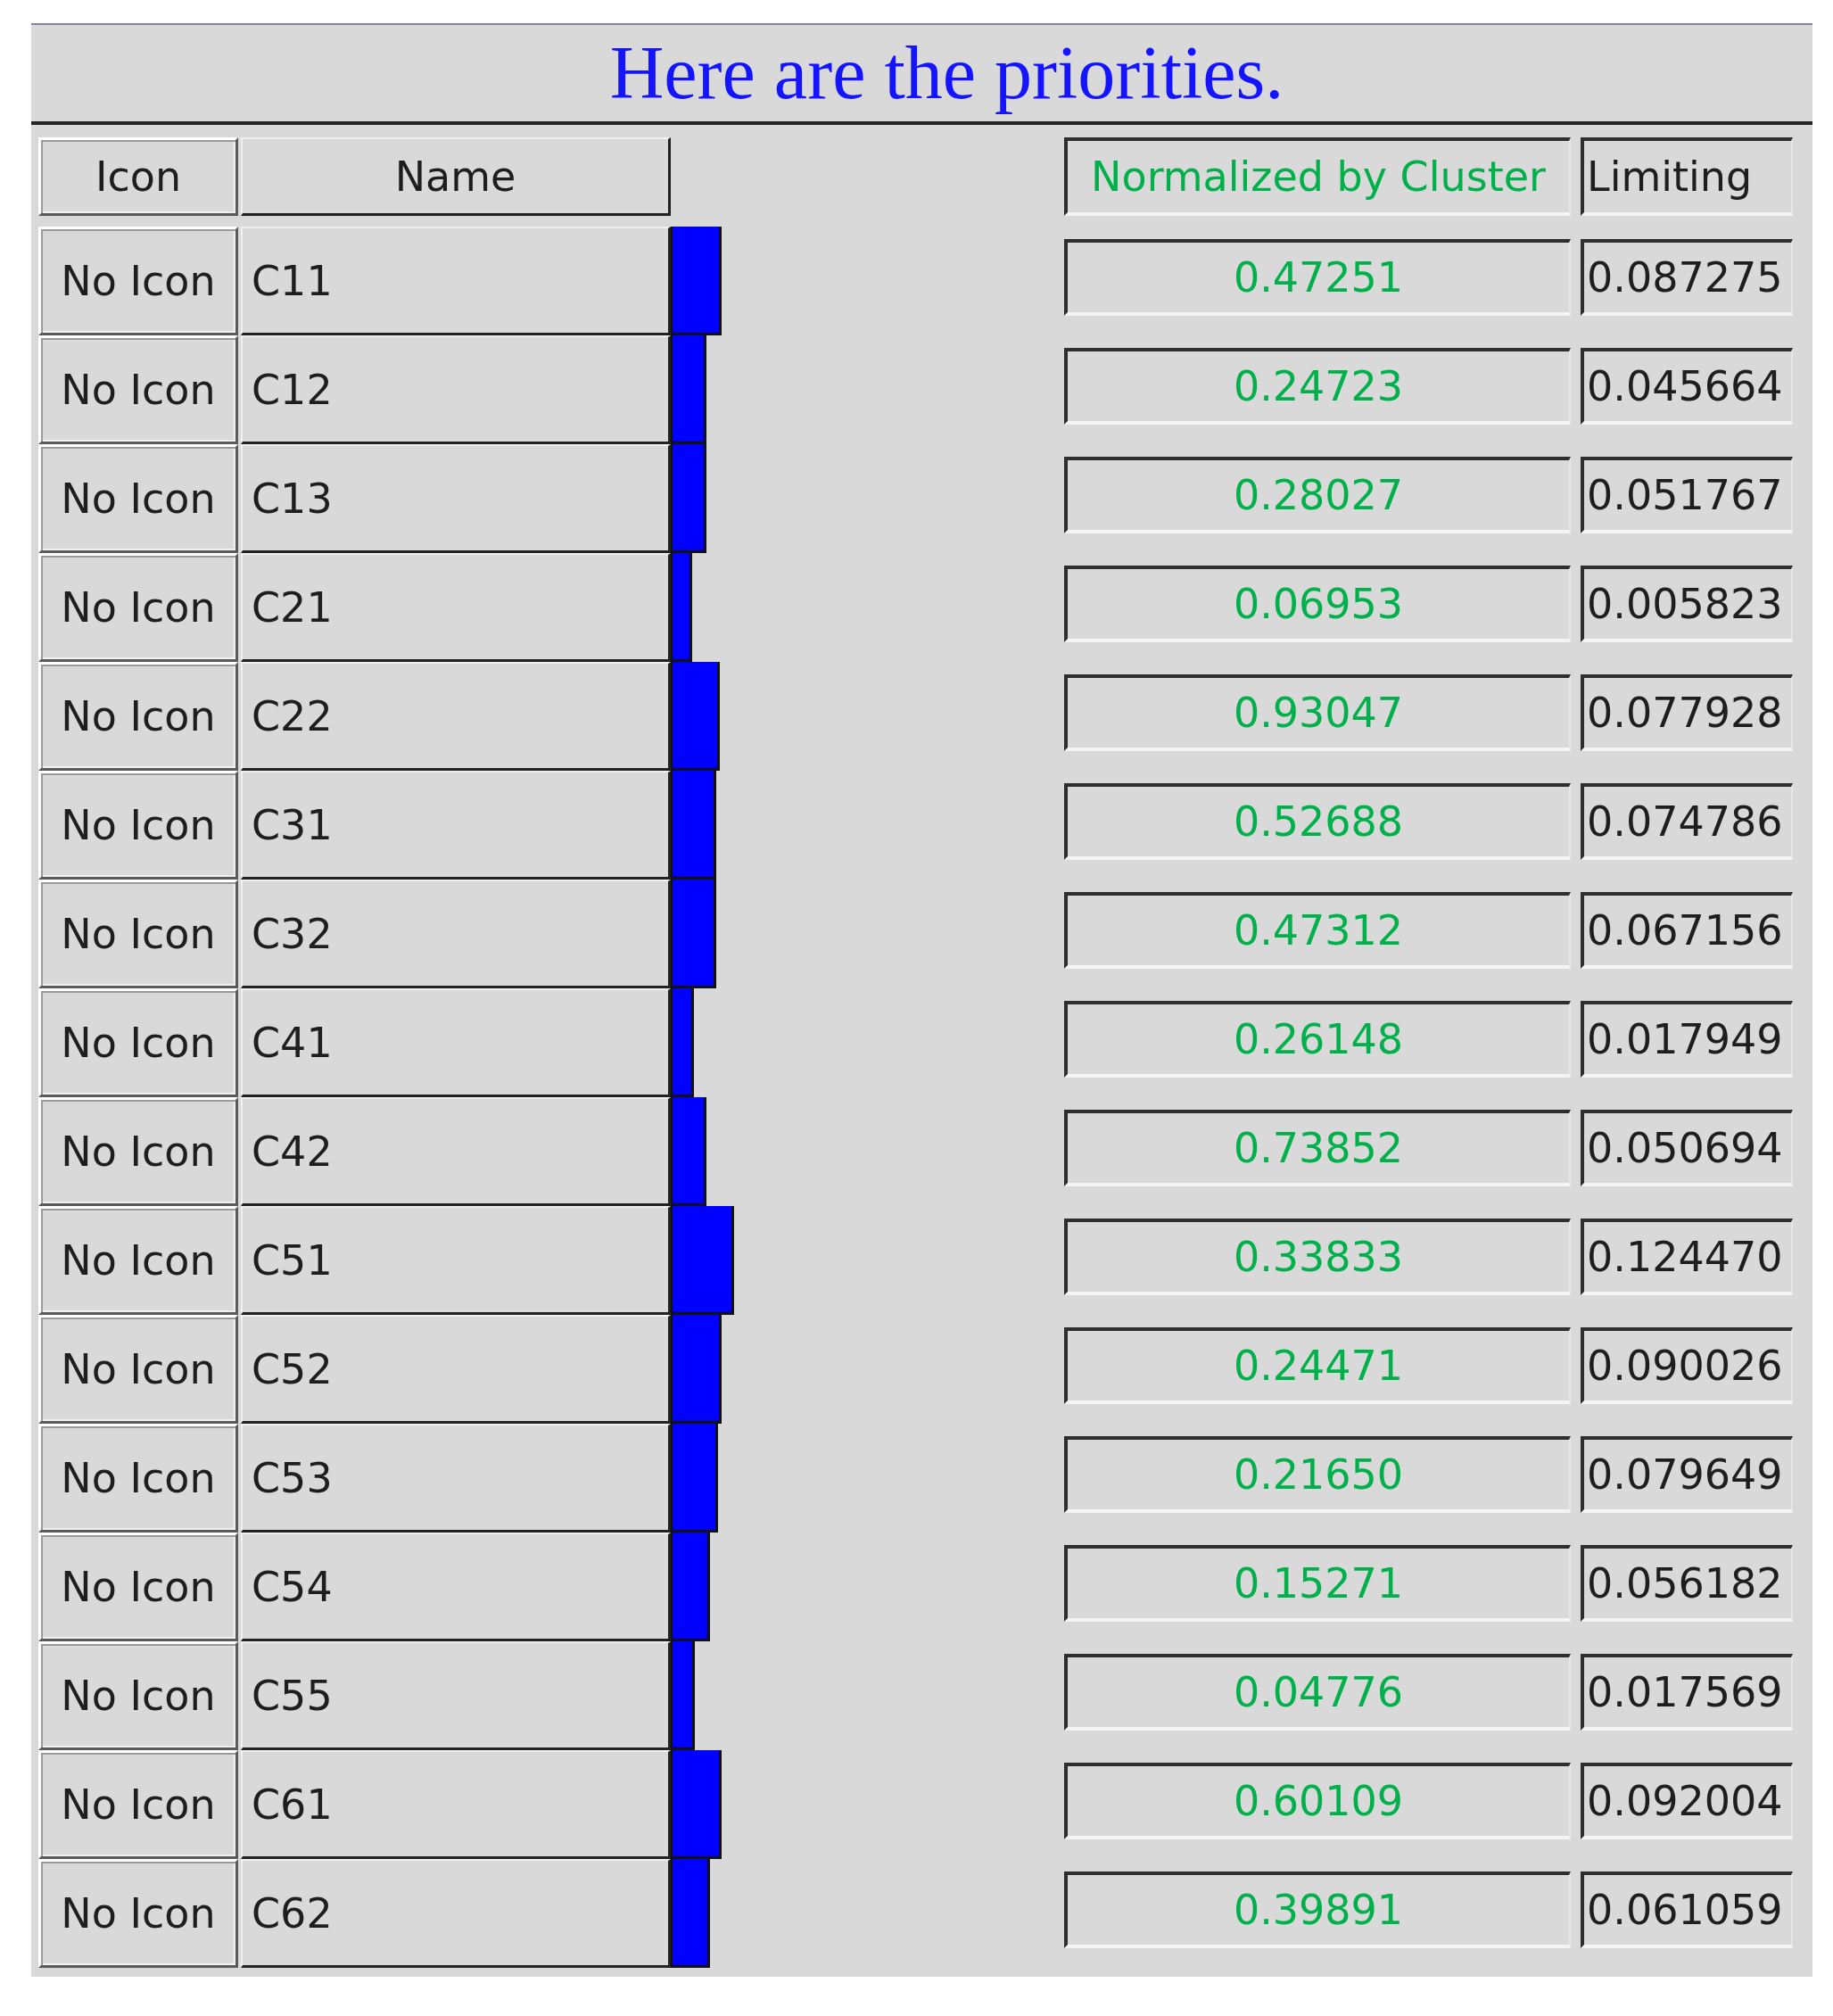 This screenshot has width=1833, height=2016. What do you see at coordinates (1317, 1257) in the screenshot?
I see `normalized-cell: 0.33833` at bounding box center [1317, 1257].